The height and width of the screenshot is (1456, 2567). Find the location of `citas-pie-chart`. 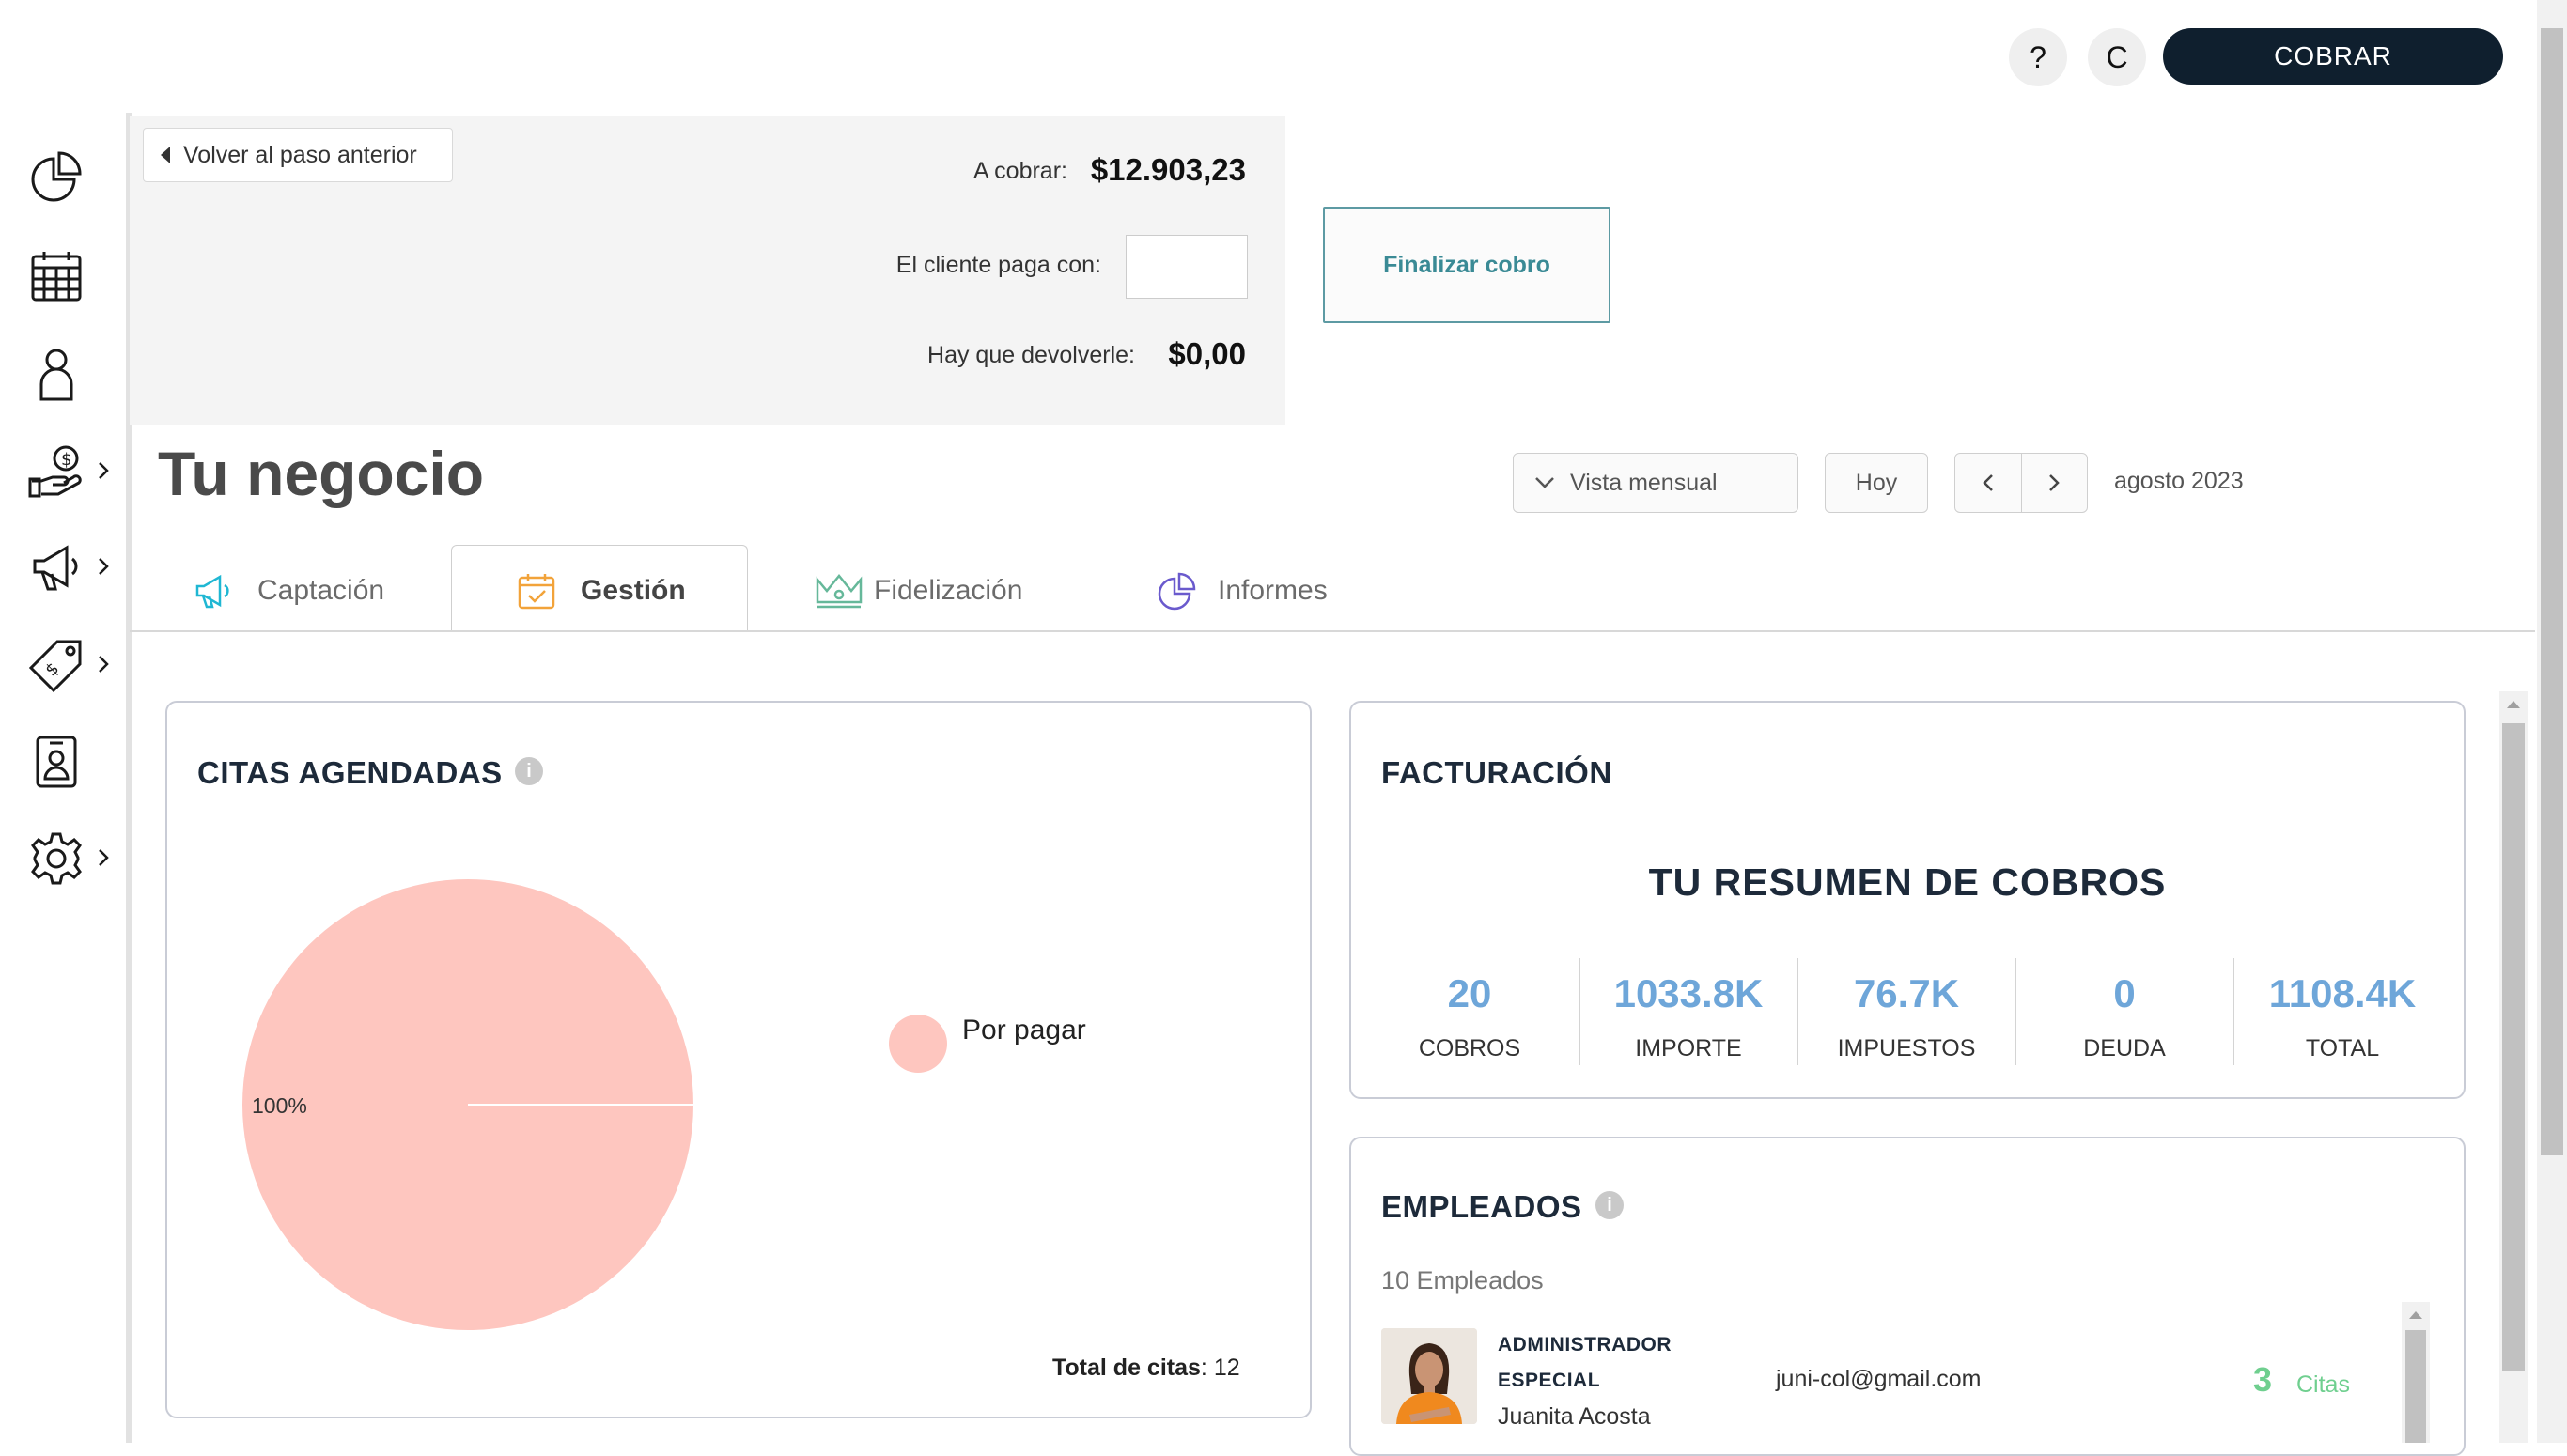

citas-pie-chart is located at coordinates (467, 1104).